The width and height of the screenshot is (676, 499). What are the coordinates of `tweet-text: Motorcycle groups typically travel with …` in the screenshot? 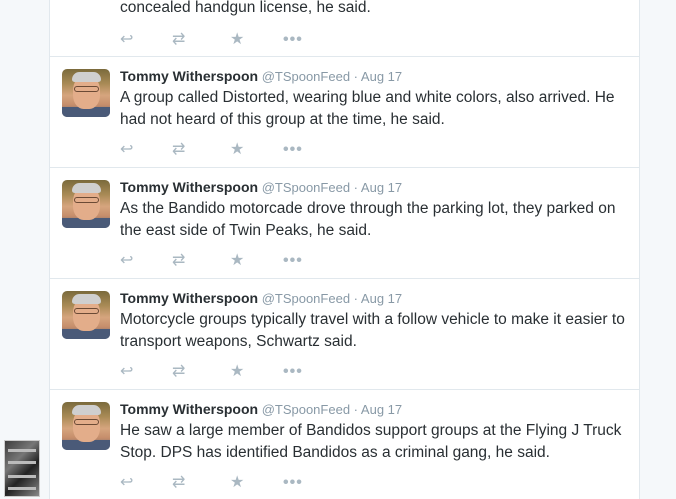 It's located at (372, 330).